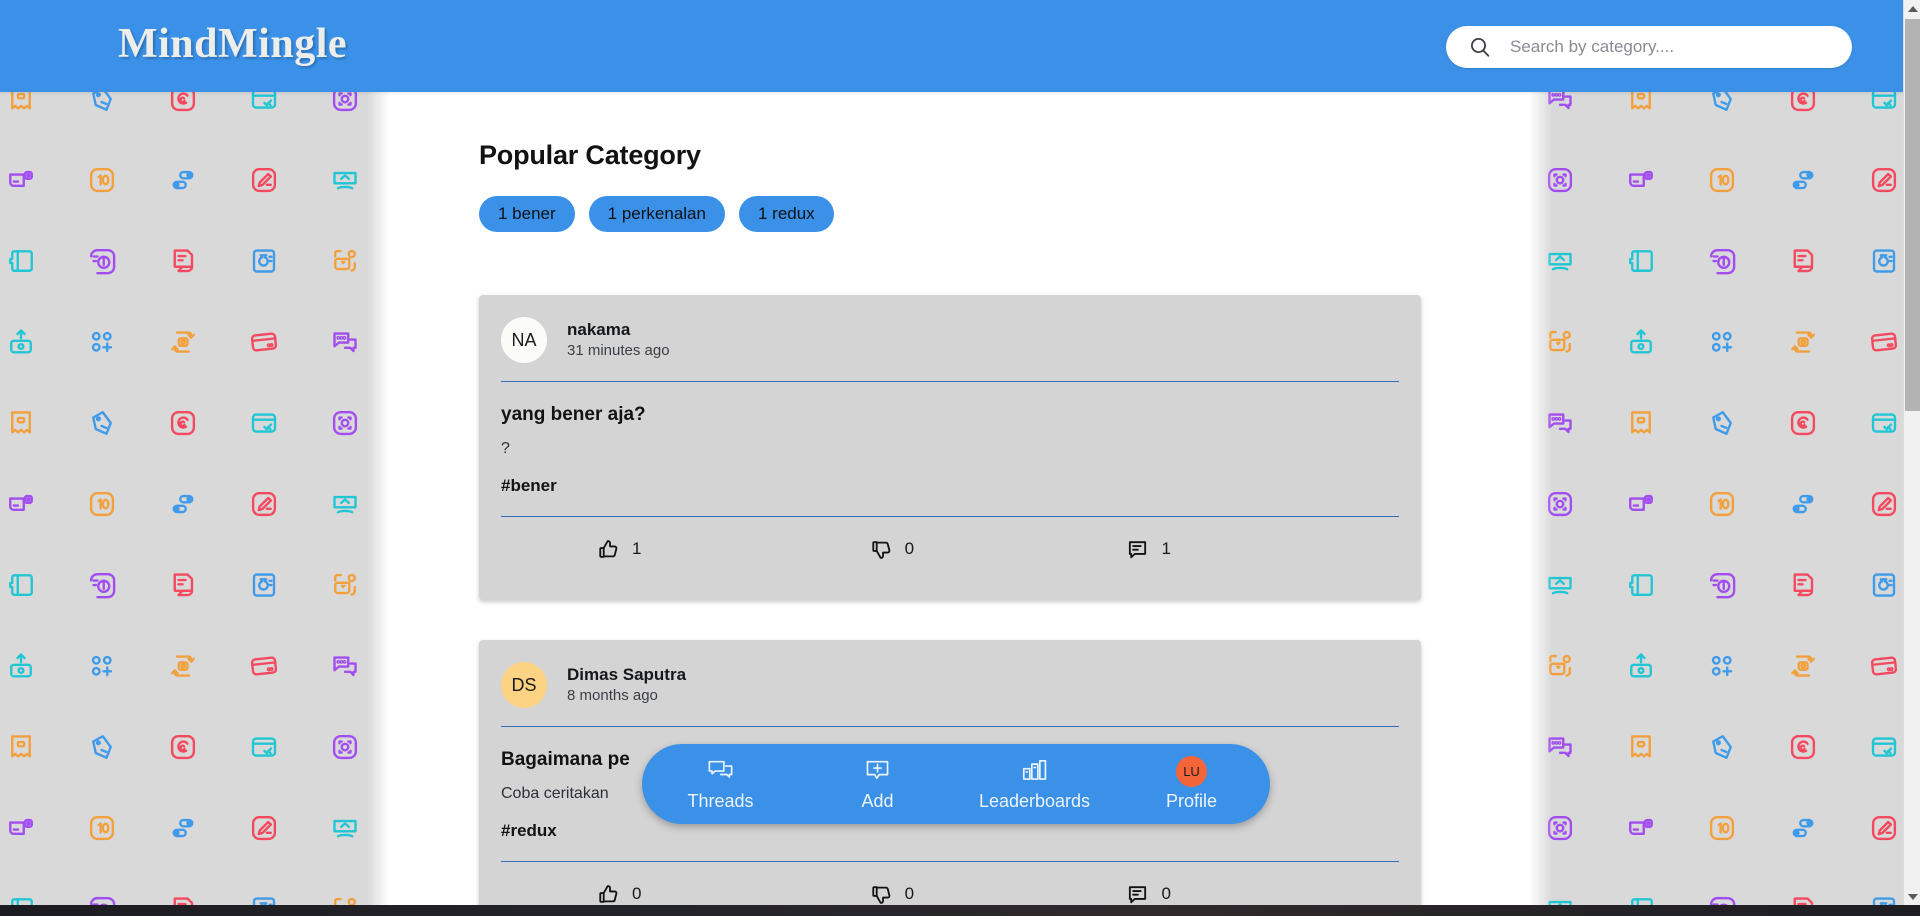 This screenshot has height=916, width=1920. Describe the element at coordinates (527, 214) in the screenshot. I see `category-pill-0: 1 bener` at that location.